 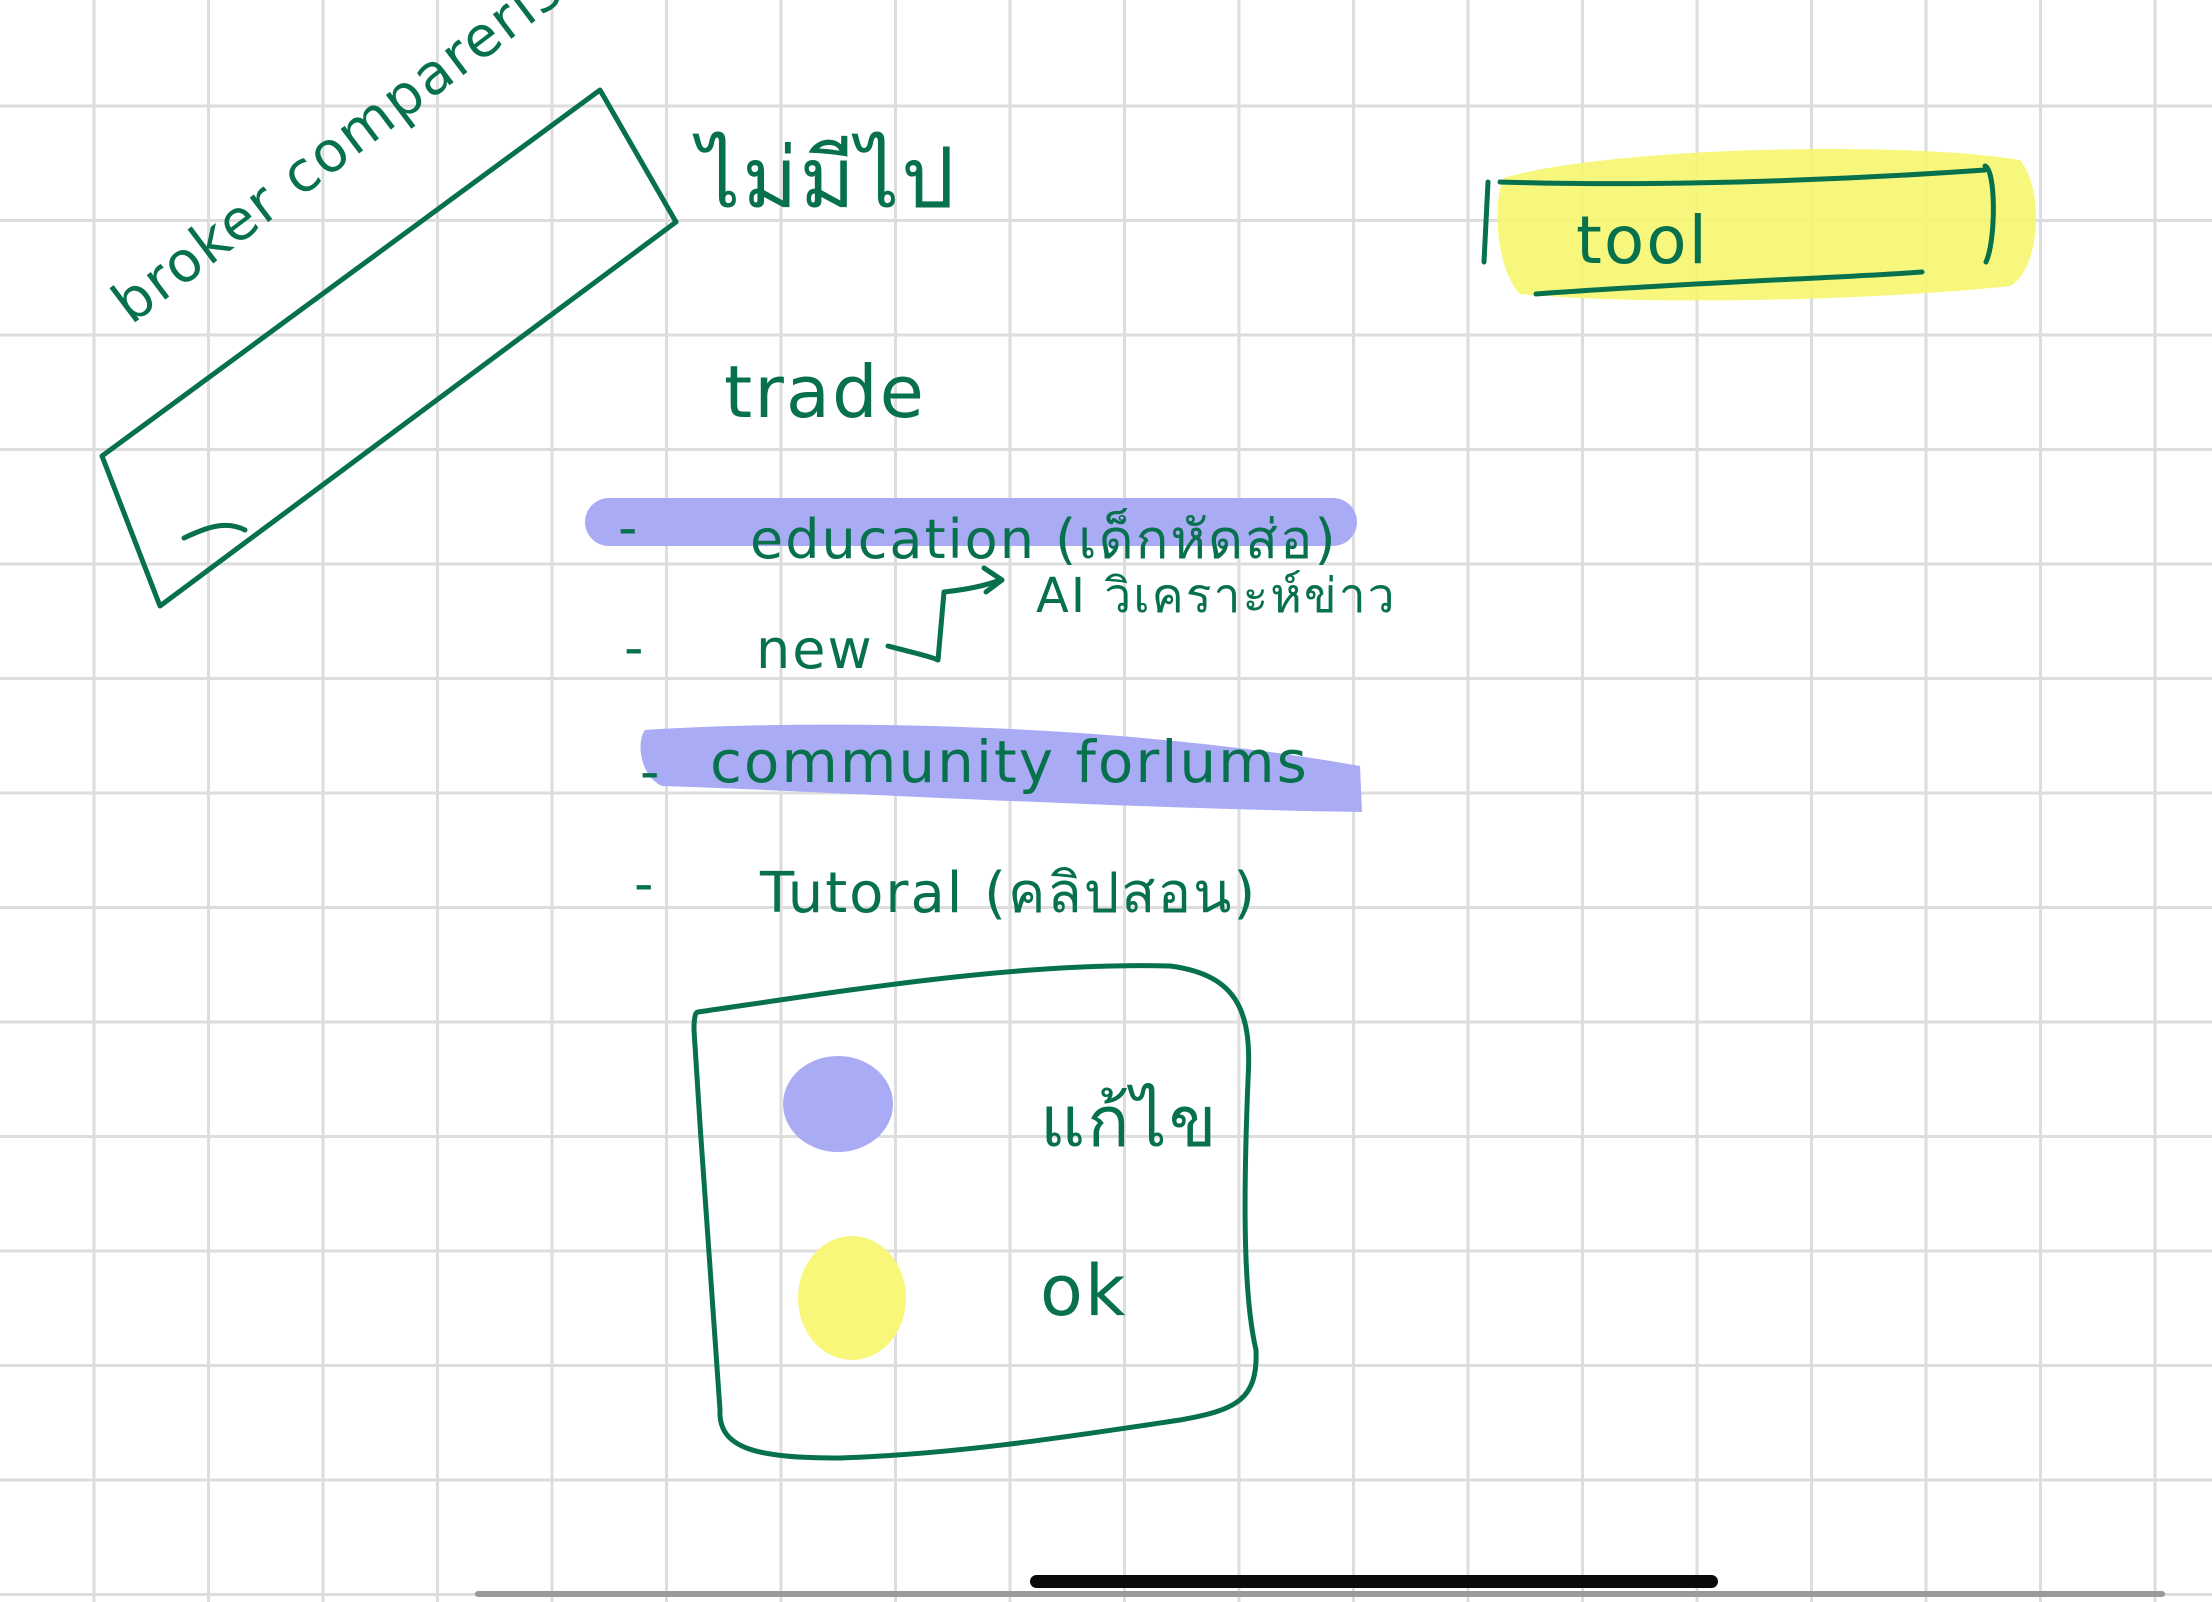 What do you see at coordinates (838, 1104) in the screenshot?
I see `legend-dot-blue` at bounding box center [838, 1104].